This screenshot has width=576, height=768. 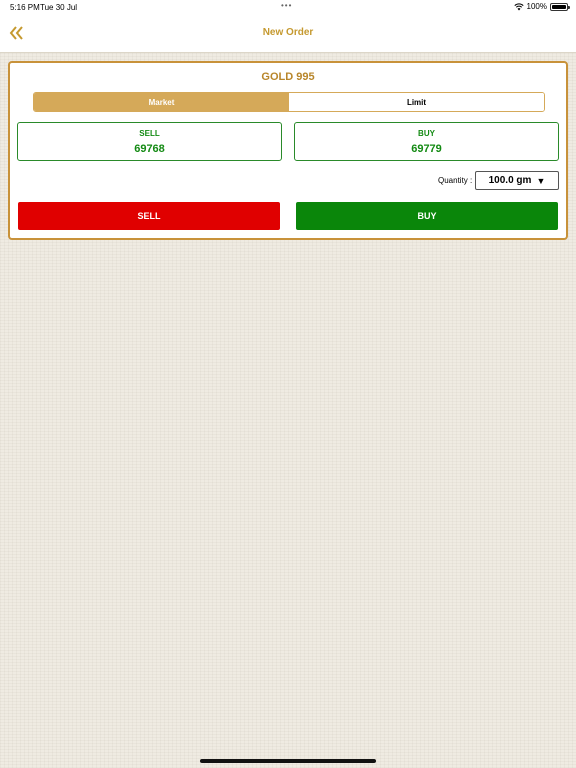 What do you see at coordinates (149, 216) in the screenshot?
I see `sell-button: SELL` at bounding box center [149, 216].